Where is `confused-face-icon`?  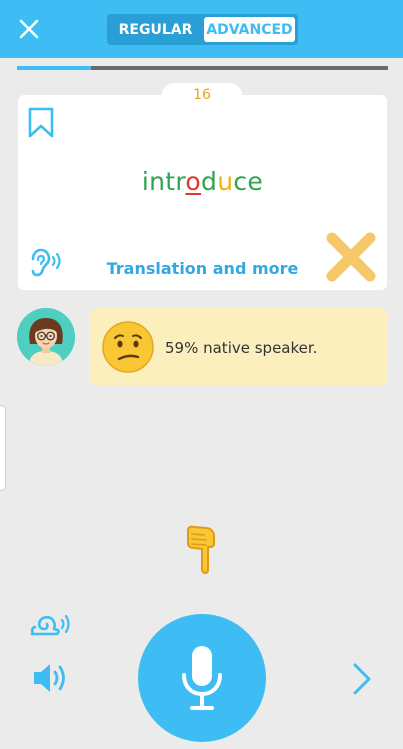 confused-face-icon is located at coordinates (128, 347).